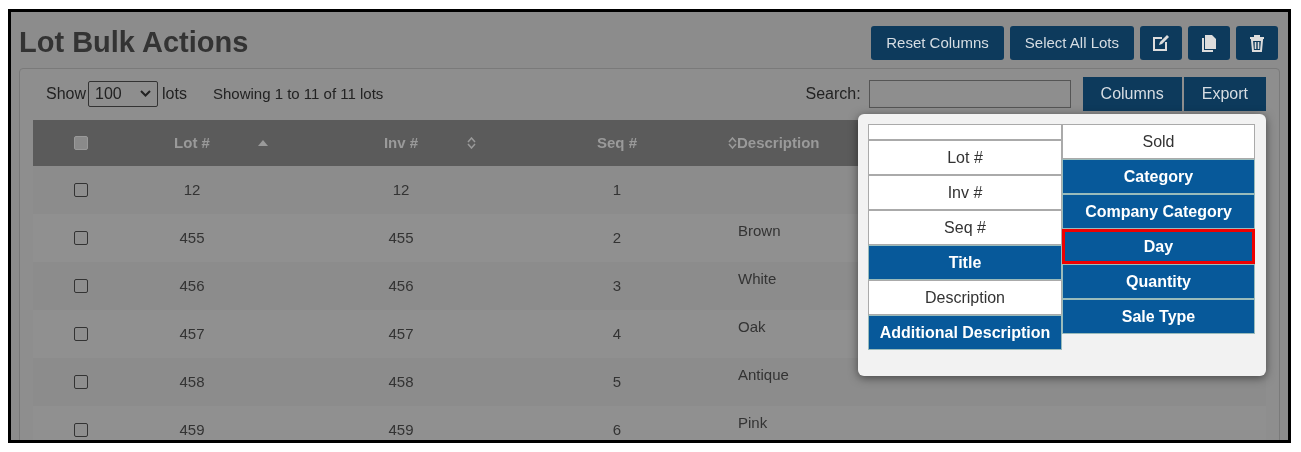  What do you see at coordinates (134, 43) in the screenshot?
I see `page-title: Lot Bulk Actions` at bounding box center [134, 43].